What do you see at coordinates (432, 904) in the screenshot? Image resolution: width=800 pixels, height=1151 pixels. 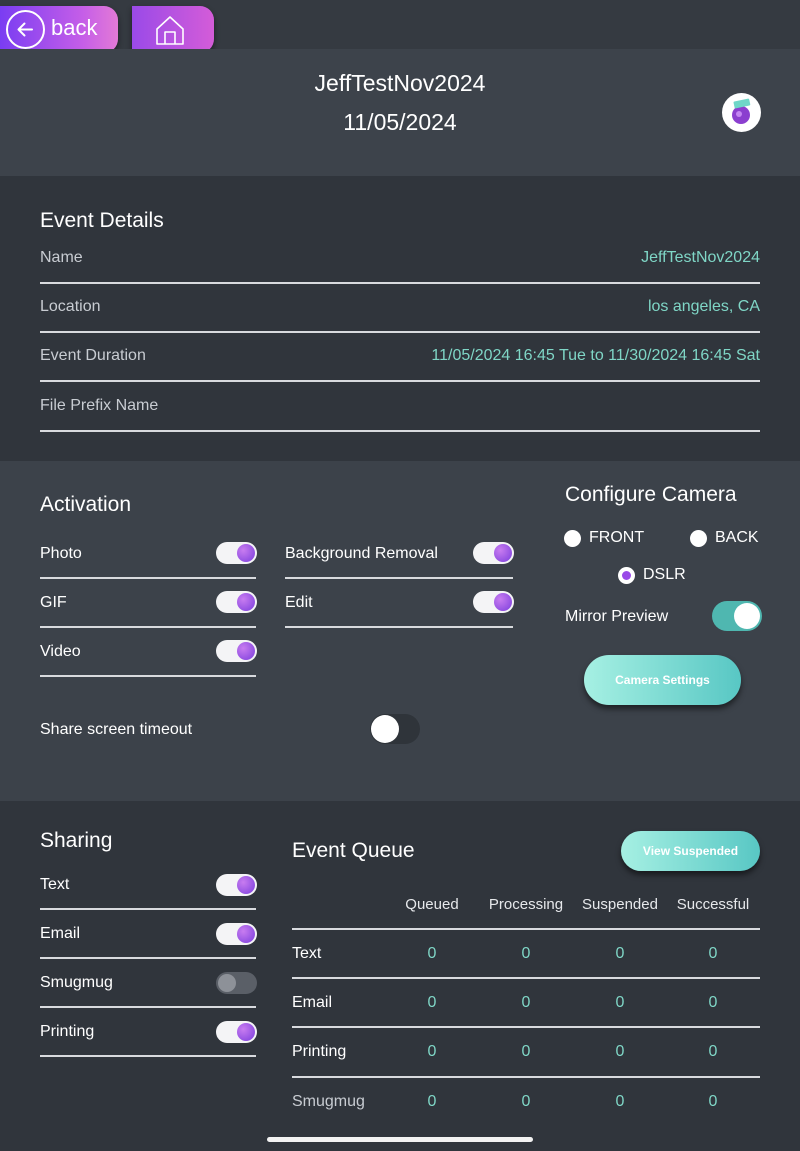 I see `queue-header-queued: Queued` at bounding box center [432, 904].